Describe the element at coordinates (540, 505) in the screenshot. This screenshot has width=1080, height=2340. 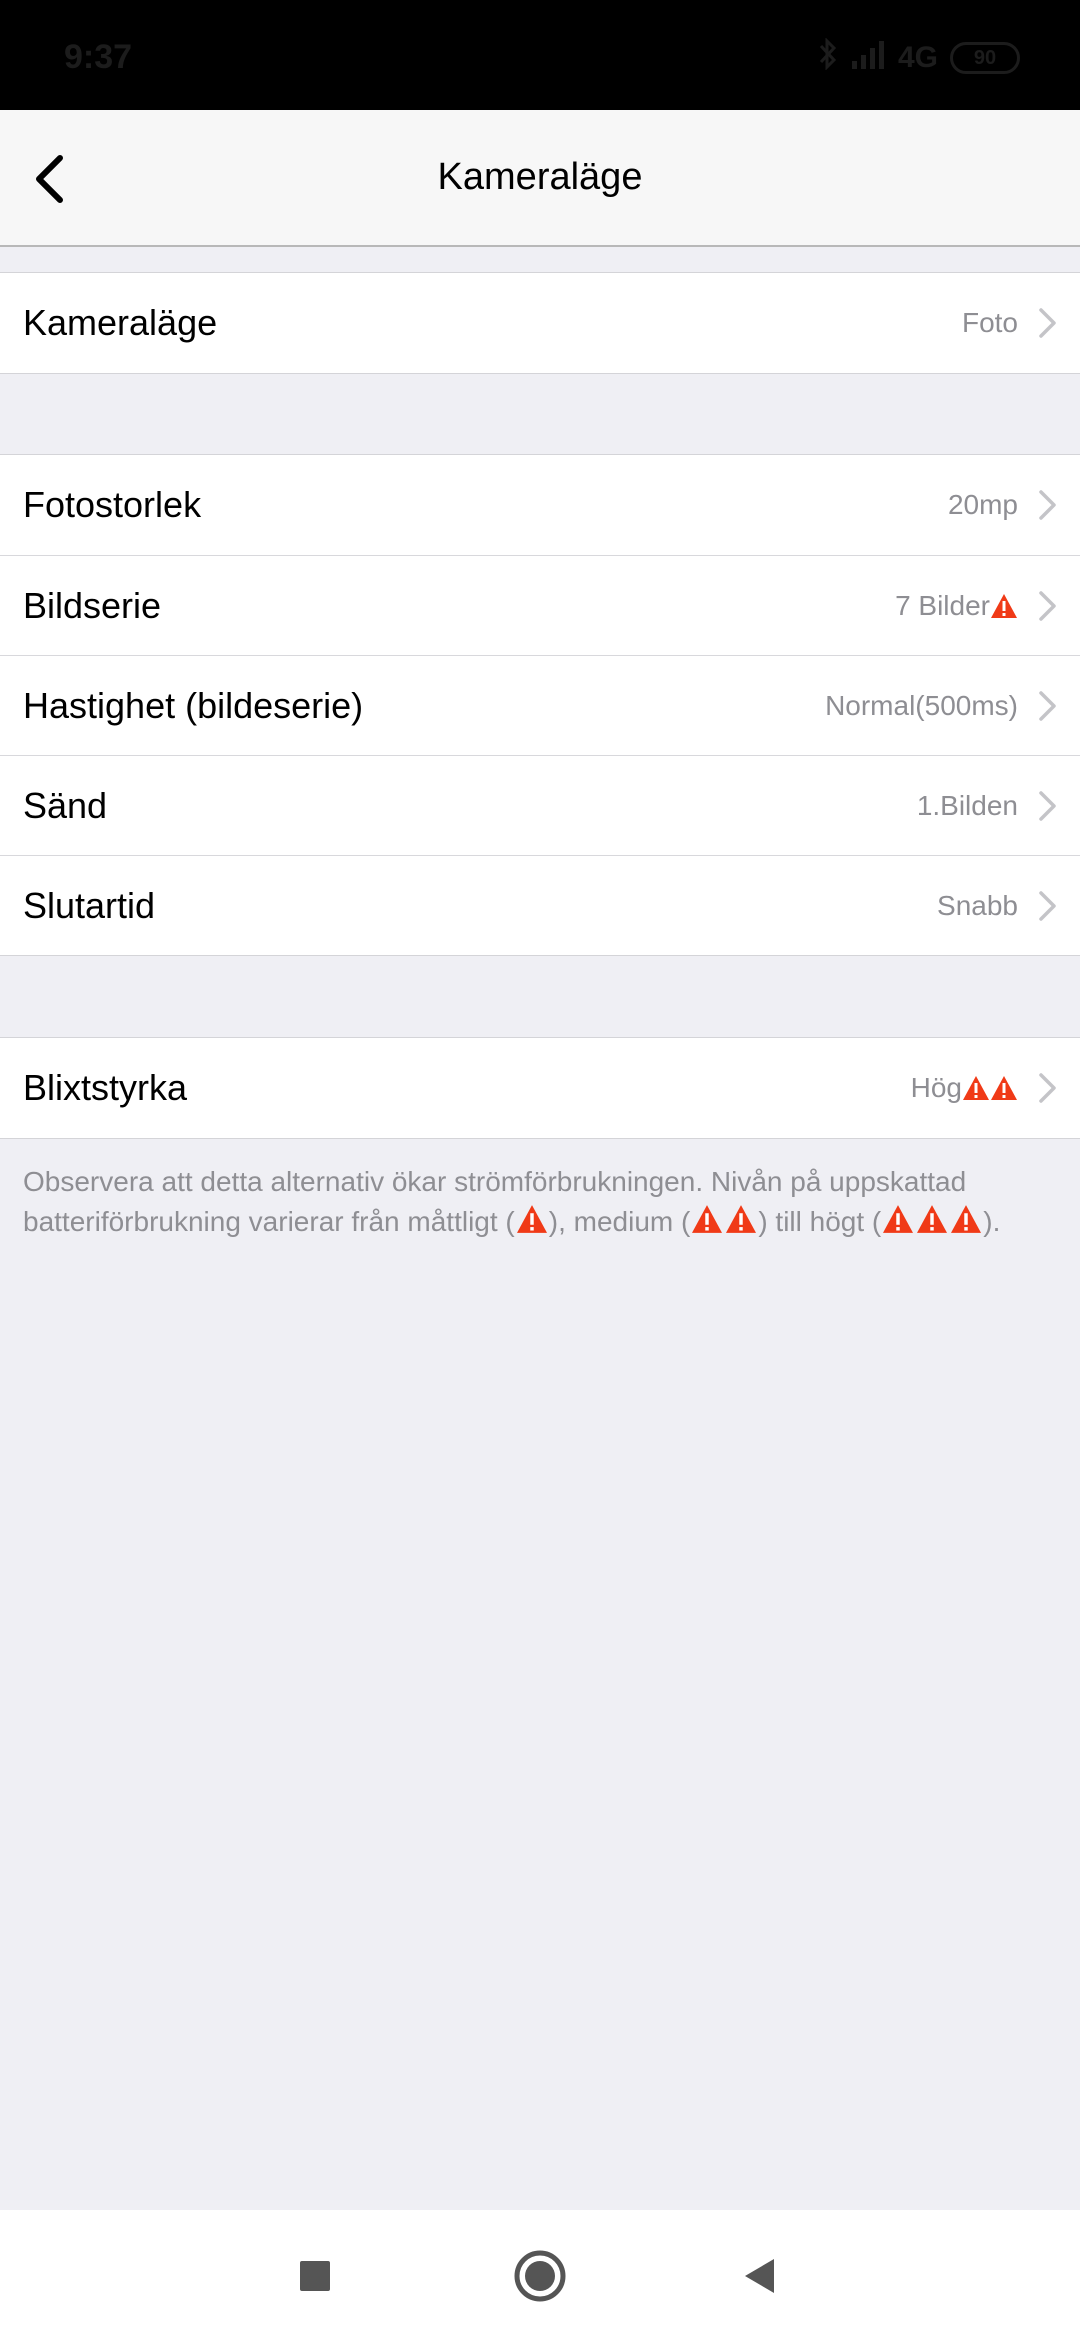
I see `row-photo-size: Fotostorlek 20mp` at that location.